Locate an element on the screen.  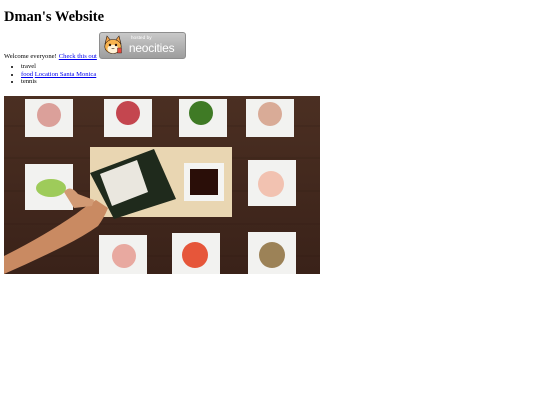
list-item-travel: travel is located at coordinates (29, 66).